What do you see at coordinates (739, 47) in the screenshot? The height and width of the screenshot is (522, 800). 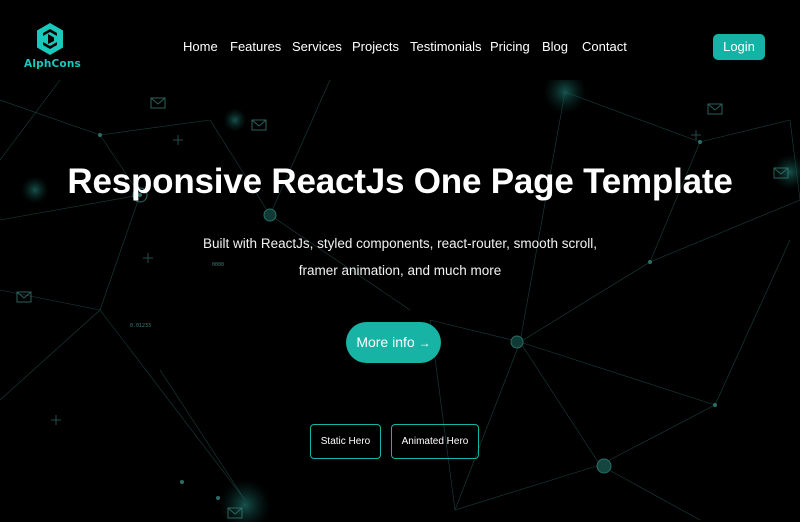 I see `login-button: Login` at bounding box center [739, 47].